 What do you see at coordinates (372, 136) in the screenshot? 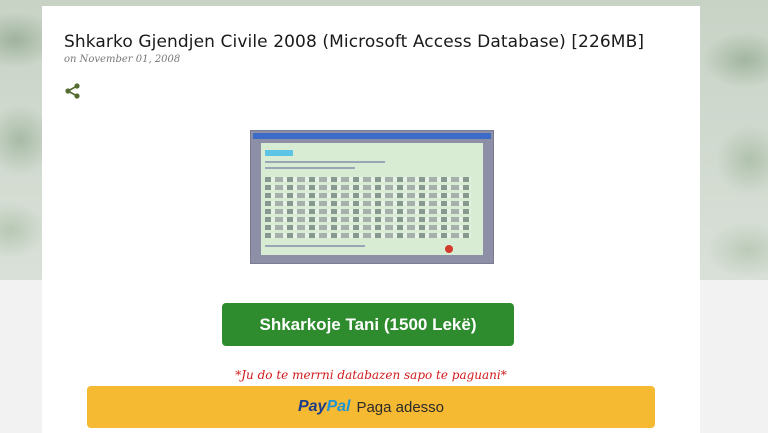
I see `screenshot-titlebar` at bounding box center [372, 136].